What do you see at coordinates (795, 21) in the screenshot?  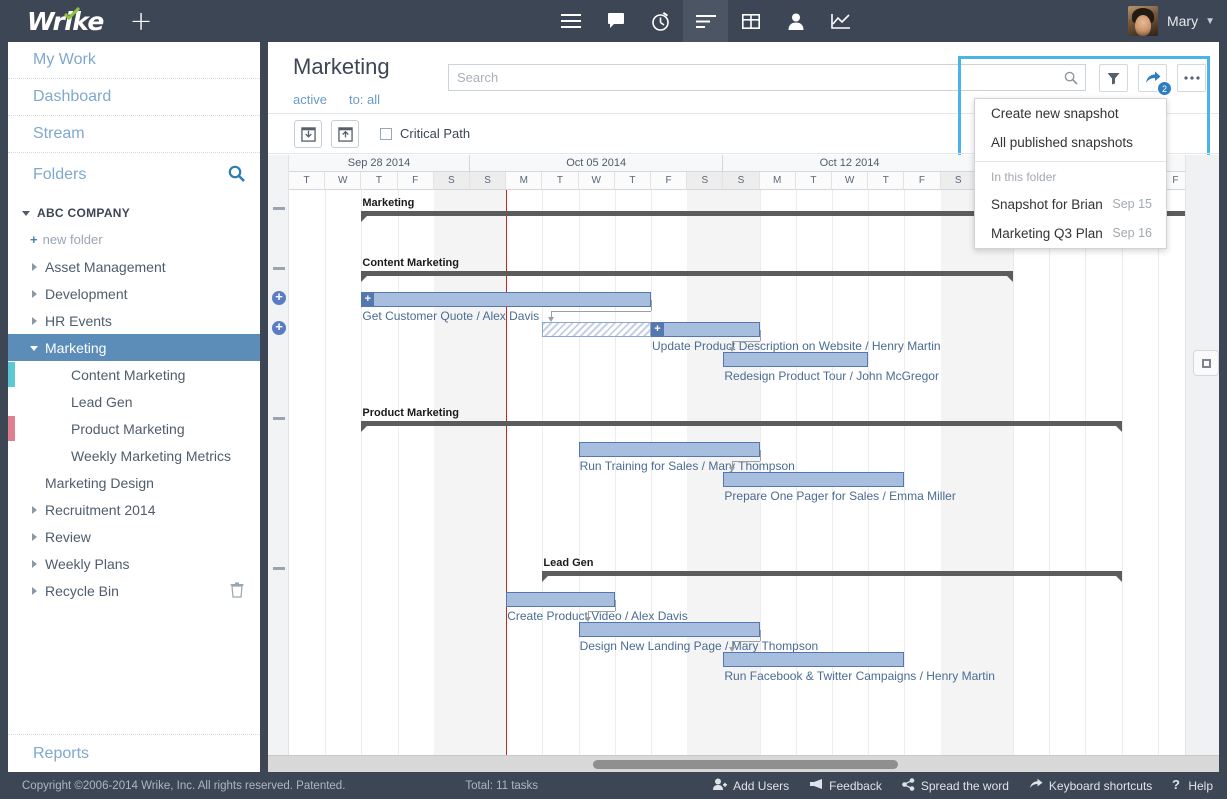 I see `person-icon` at bounding box center [795, 21].